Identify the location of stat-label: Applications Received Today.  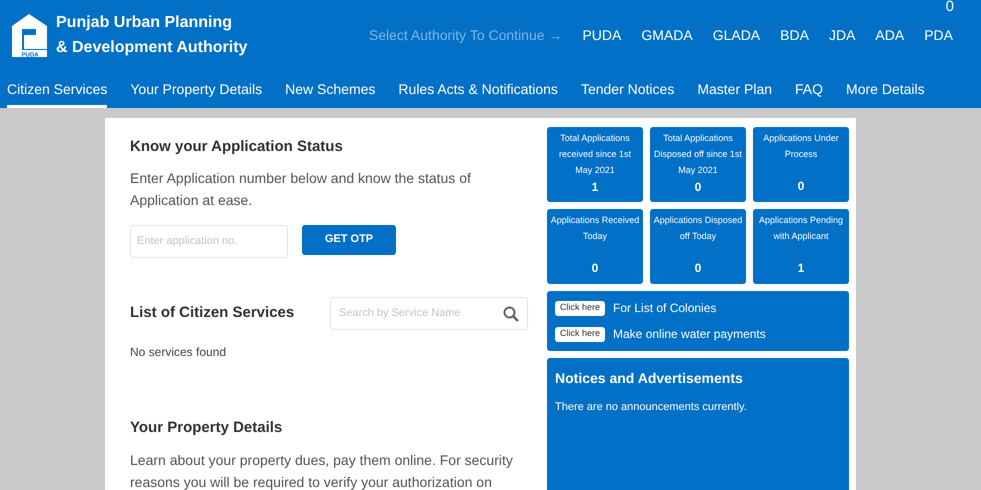
(595, 228).